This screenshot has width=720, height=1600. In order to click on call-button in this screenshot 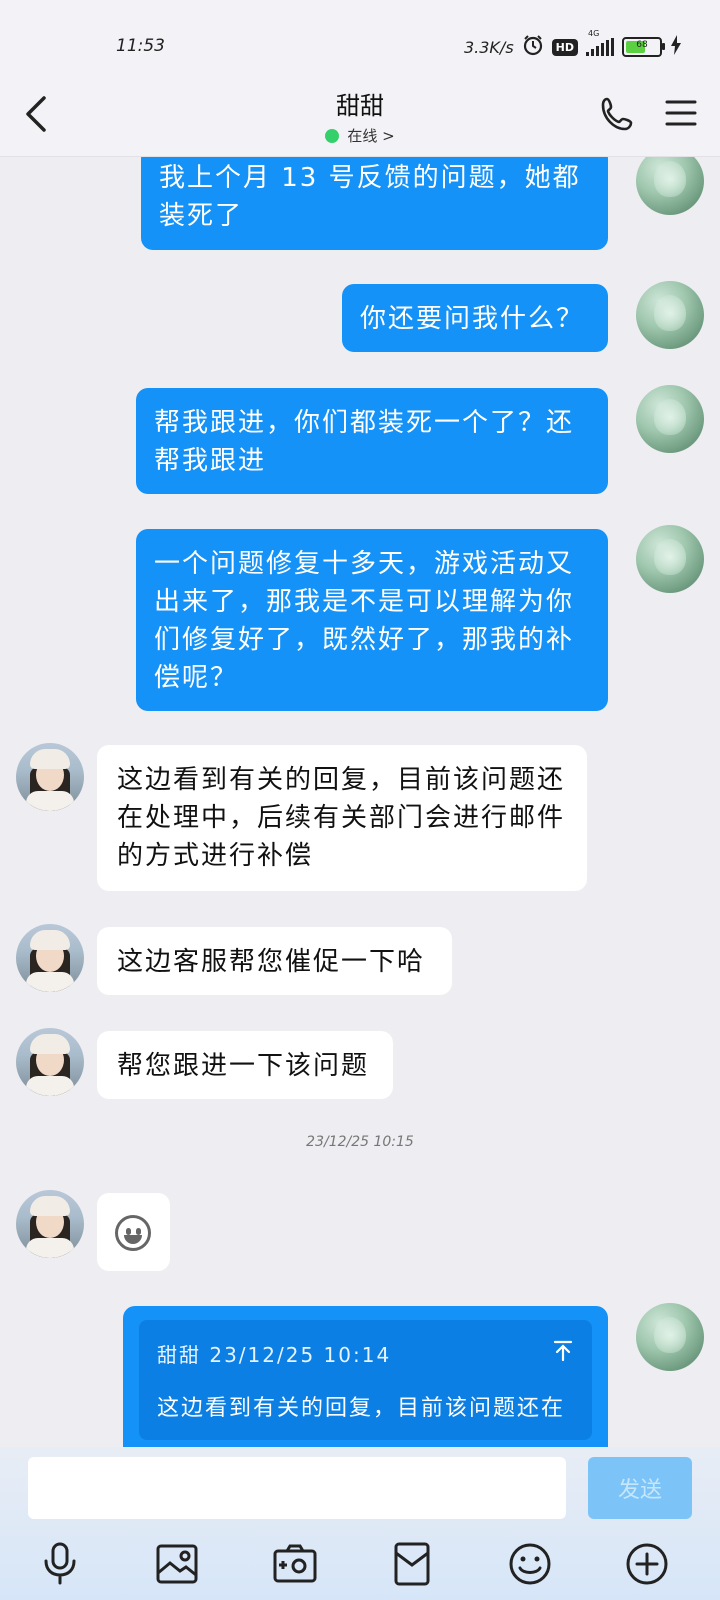, I will do `click(618, 114)`.